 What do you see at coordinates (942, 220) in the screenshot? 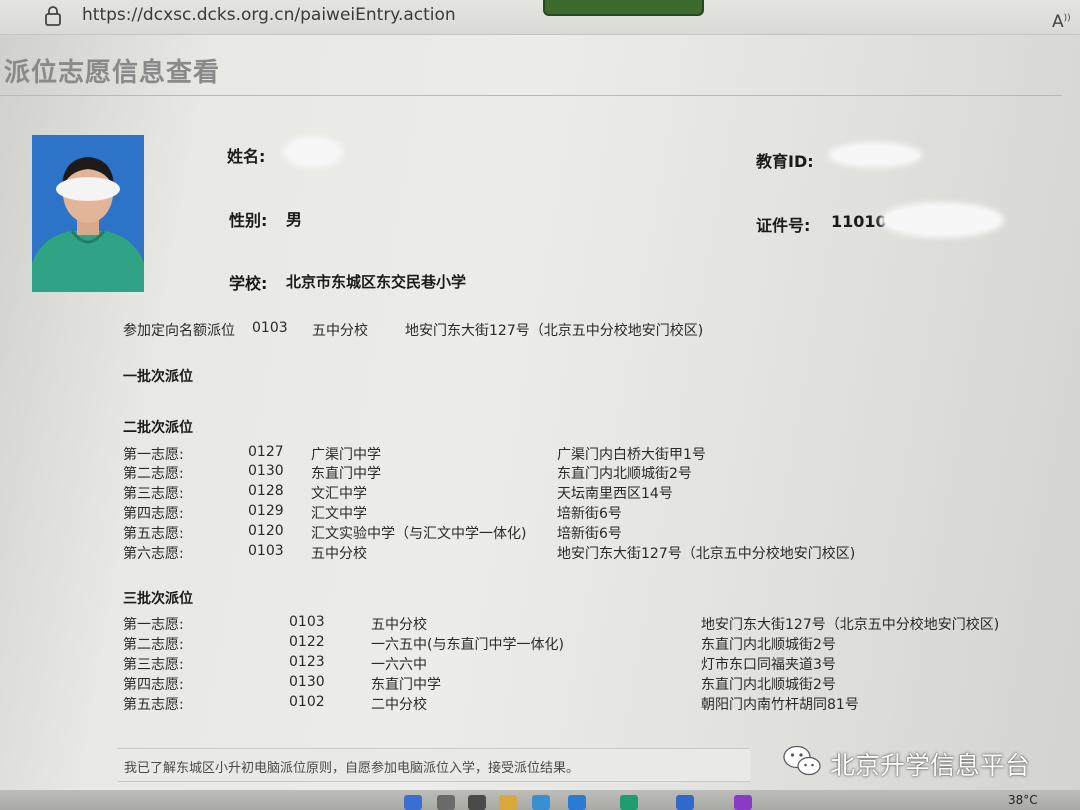
I see `id-number-redaction` at bounding box center [942, 220].